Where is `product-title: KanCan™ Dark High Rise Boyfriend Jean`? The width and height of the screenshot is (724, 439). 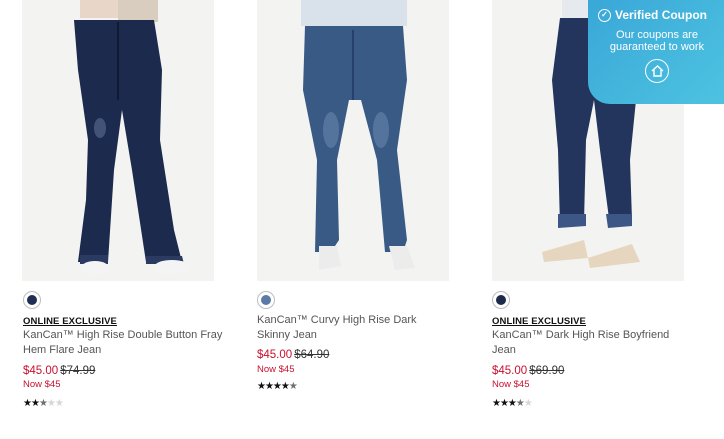 product-title: KanCan™ Dark High Rise Boyfriend Jean is located at coordinates (587, 343).